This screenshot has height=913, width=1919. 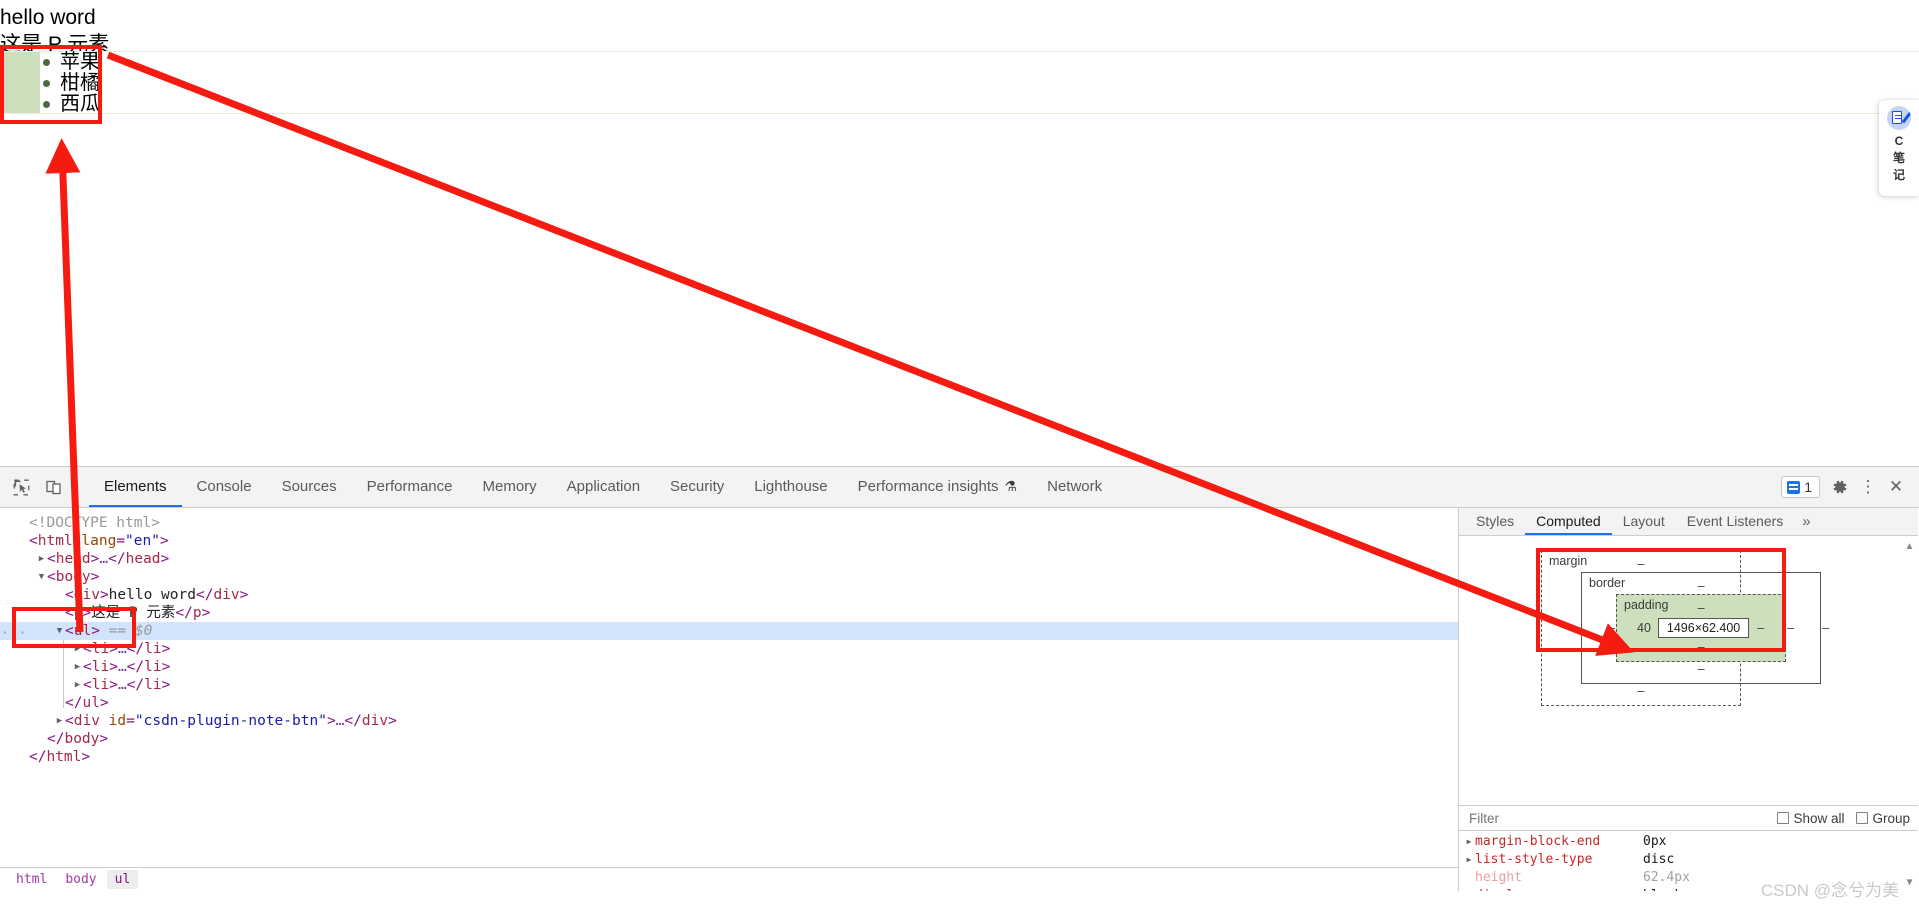 I want to click on tab-label: Console, so click(x=224, y=486).